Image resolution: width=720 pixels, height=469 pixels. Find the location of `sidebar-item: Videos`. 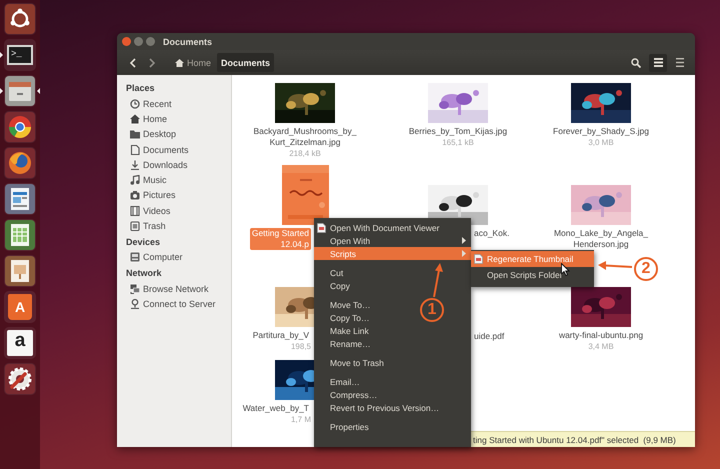

sidebar-item: Videos is located at coordinates (178, 210).